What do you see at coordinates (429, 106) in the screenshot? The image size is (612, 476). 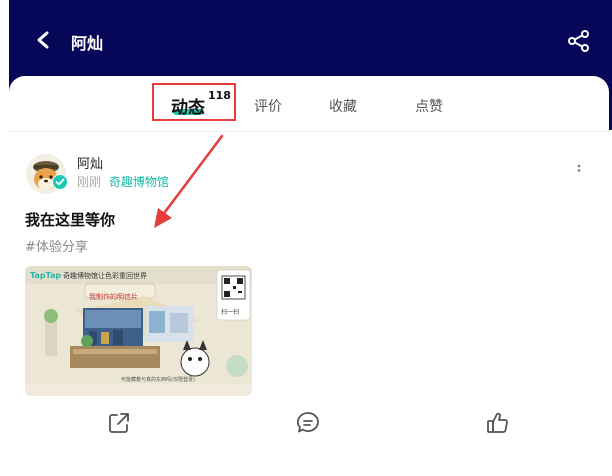 I see `tab-likes: 点赞` at bounding box center [429, 106].